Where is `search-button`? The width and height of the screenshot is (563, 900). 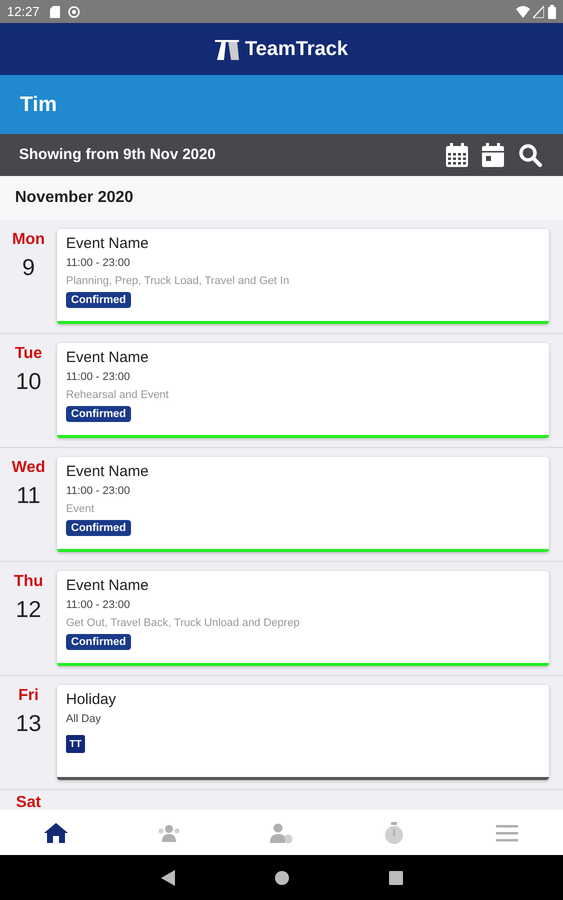 search-button is located at coordinates (531, 155).